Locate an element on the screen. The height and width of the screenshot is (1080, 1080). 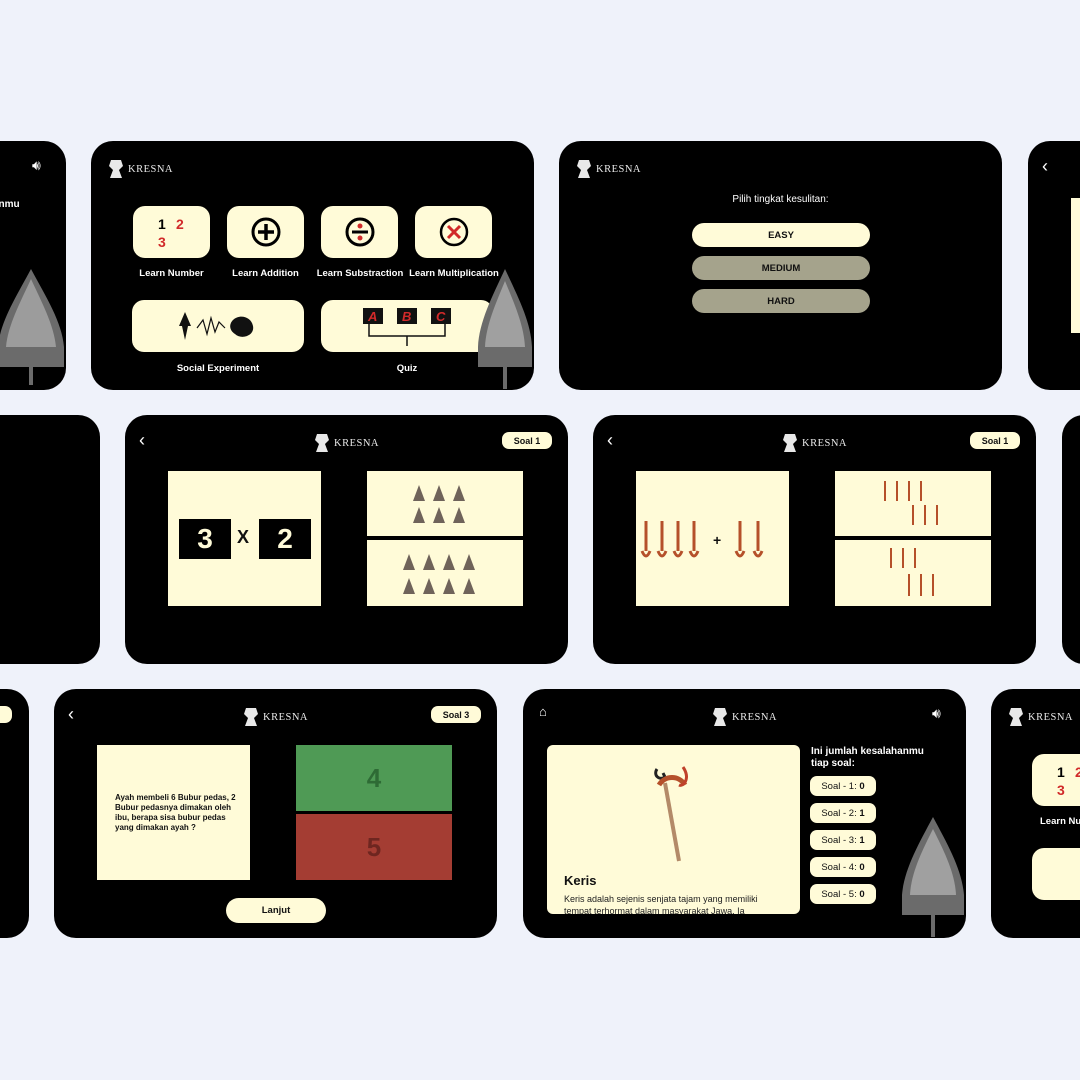
keris-title: Keris is located at coordinates (580, 880).